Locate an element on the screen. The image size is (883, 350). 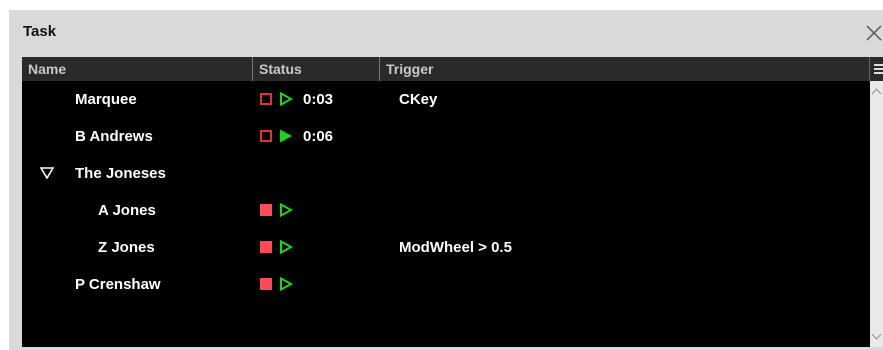
elapsed-time: 0:03 is located at coordinates (318, 99).